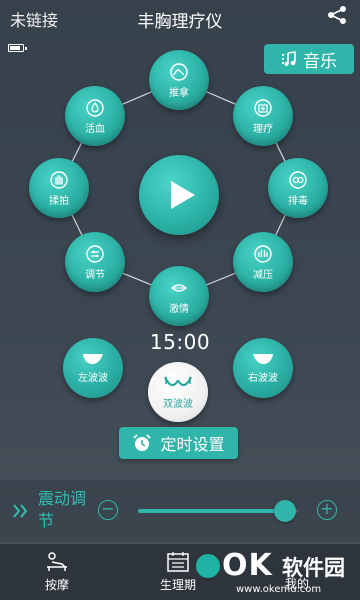 This screenshot has width=360, height=600. What do you see at coordinates (20, 511) in the screenshot?
I see `double-chevron-icon` at bounding box center [20, 511].